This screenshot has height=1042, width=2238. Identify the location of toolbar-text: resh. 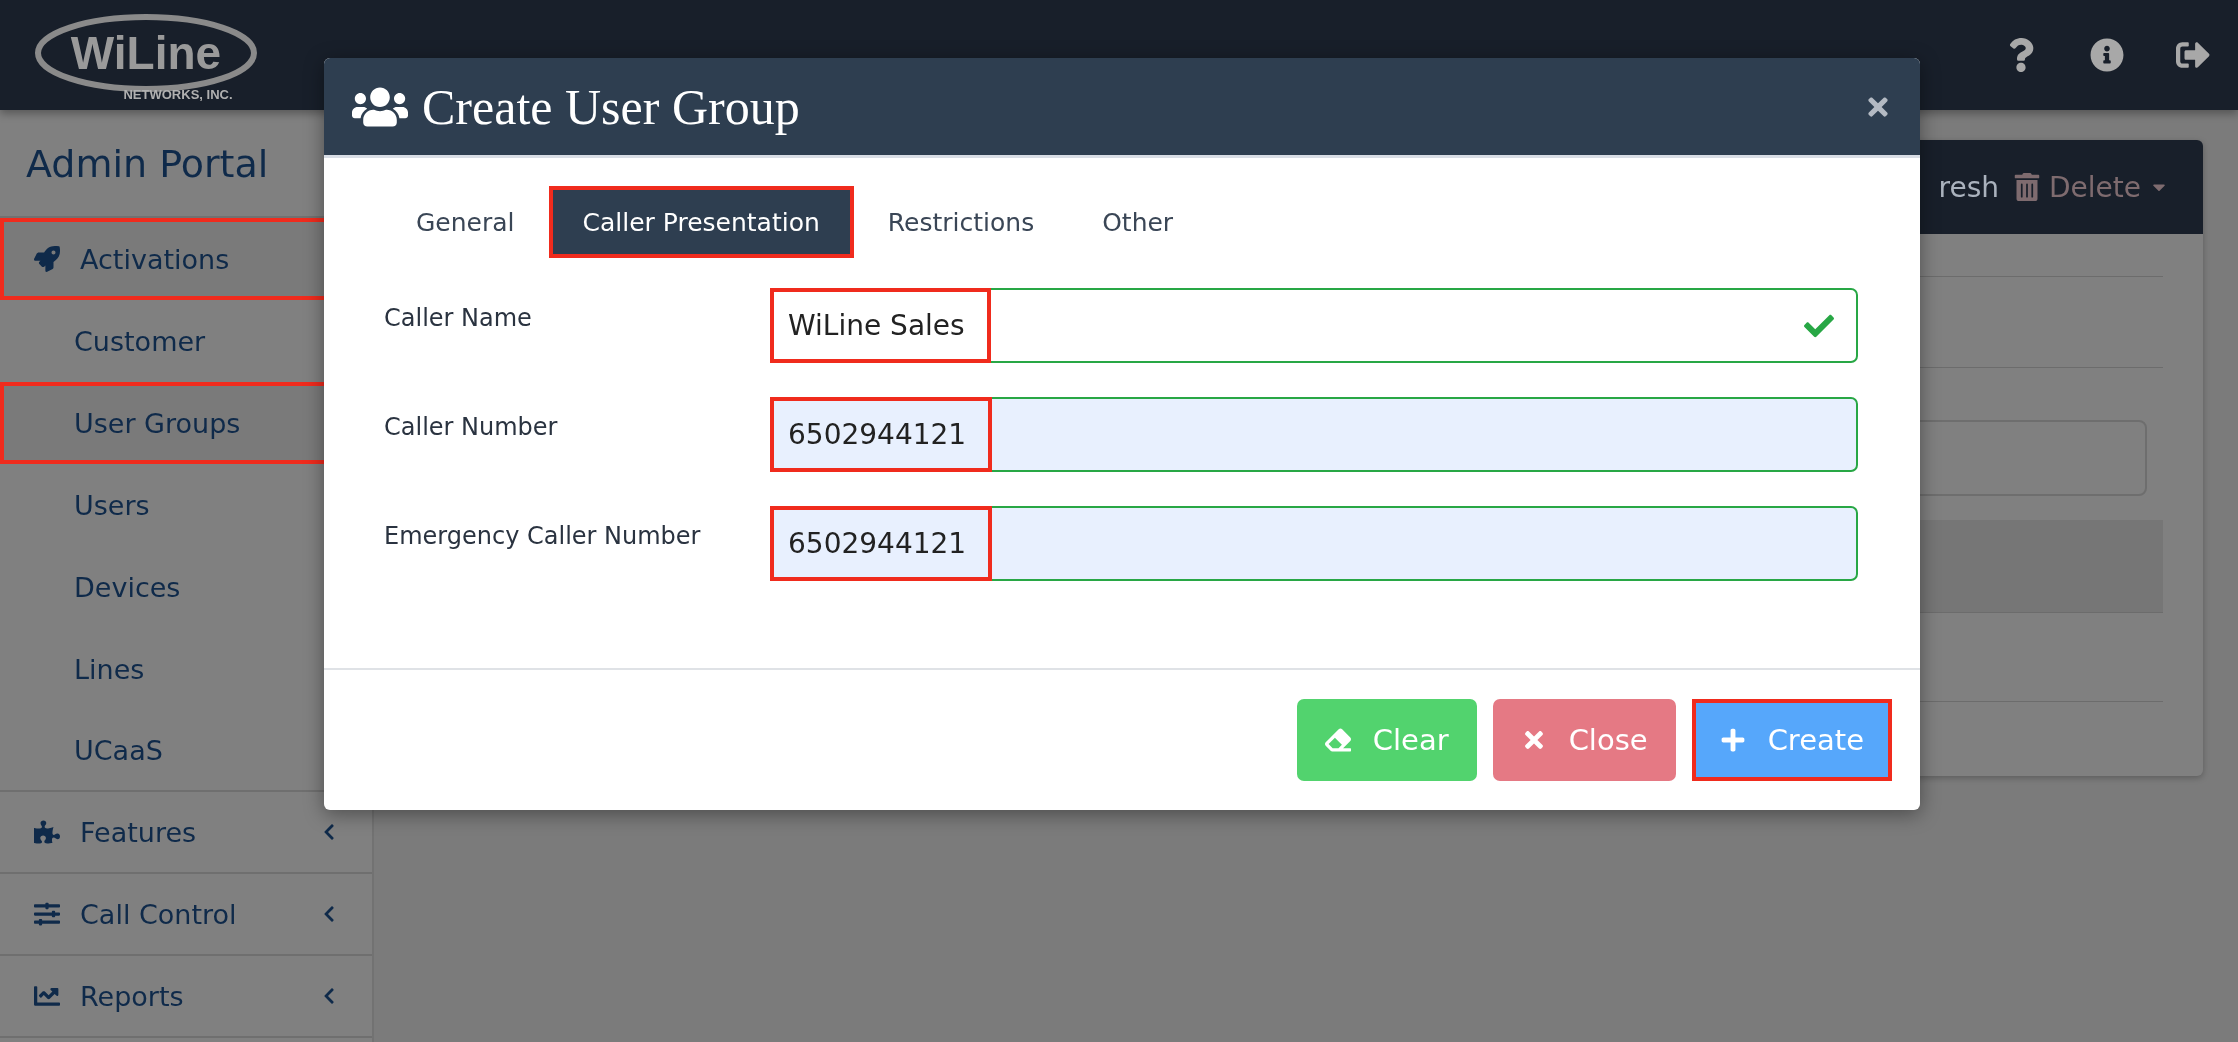
(1968, 187).